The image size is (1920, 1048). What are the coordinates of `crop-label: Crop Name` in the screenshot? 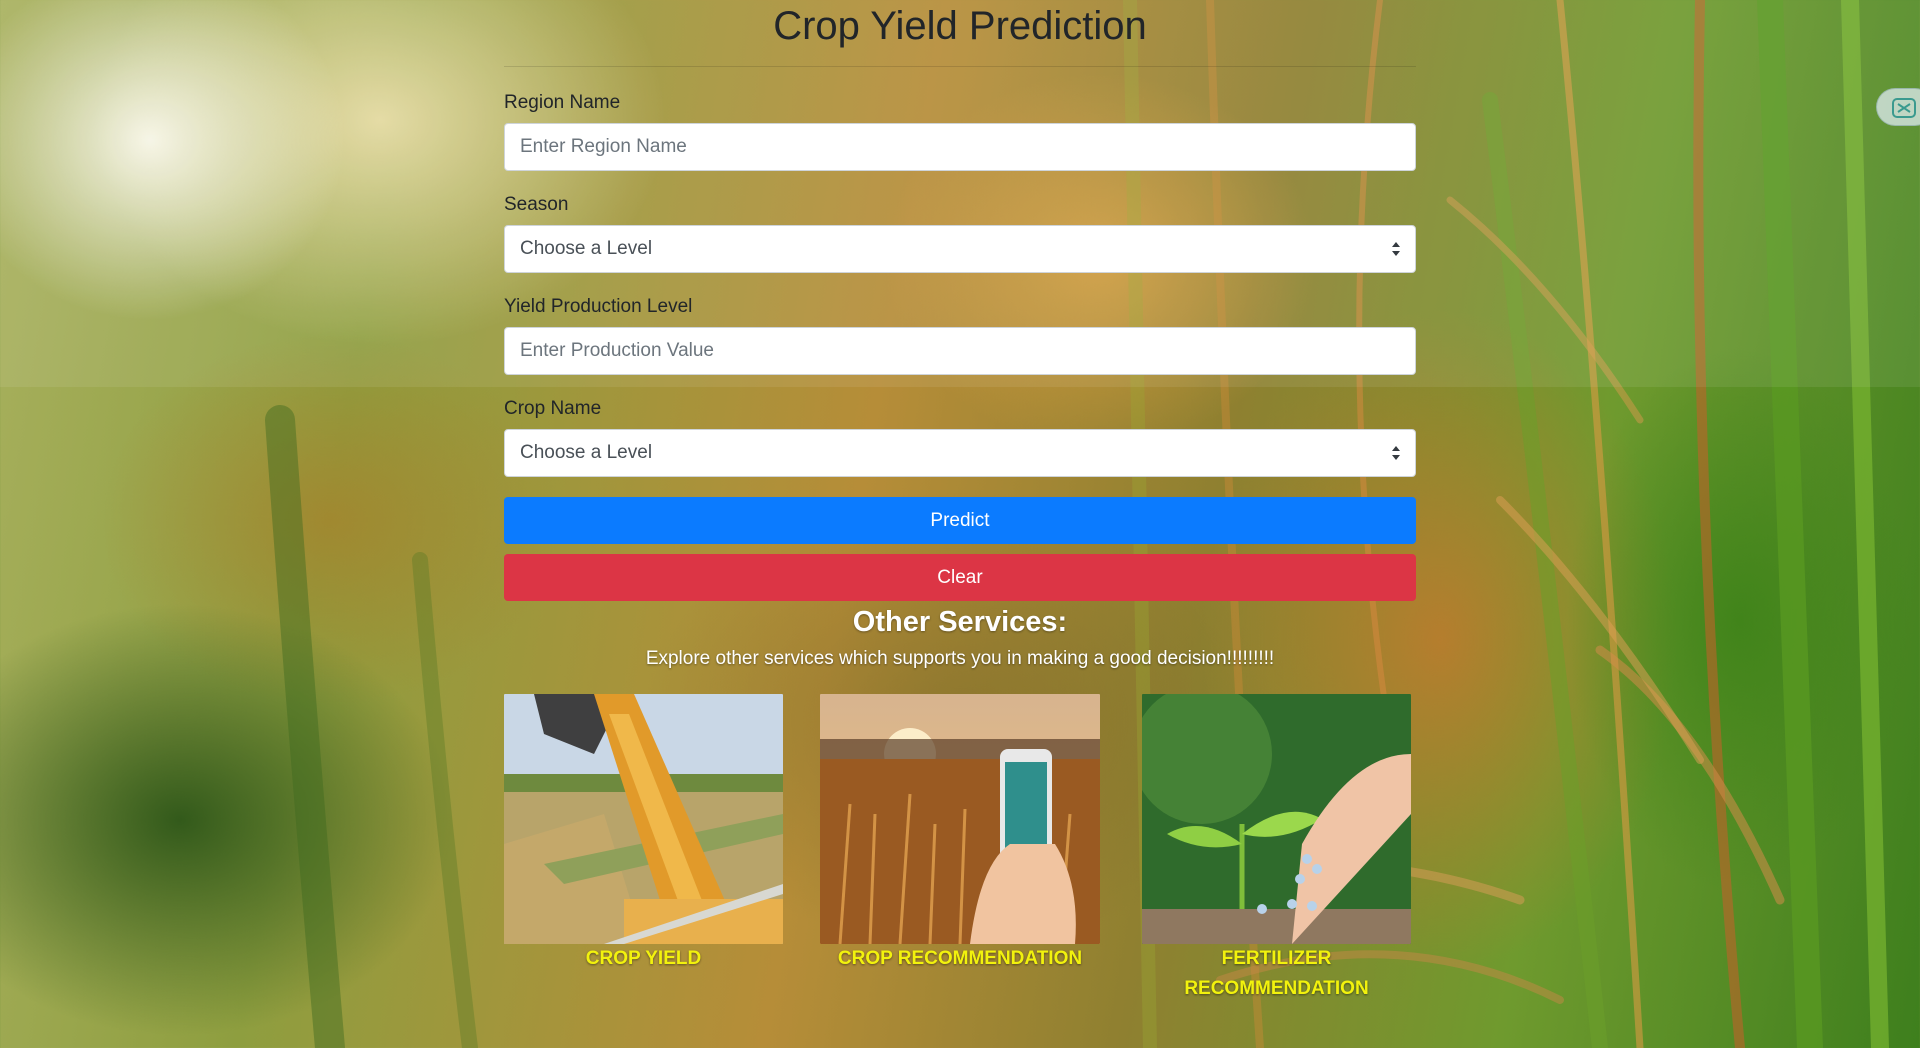 It's located at (553, 408).